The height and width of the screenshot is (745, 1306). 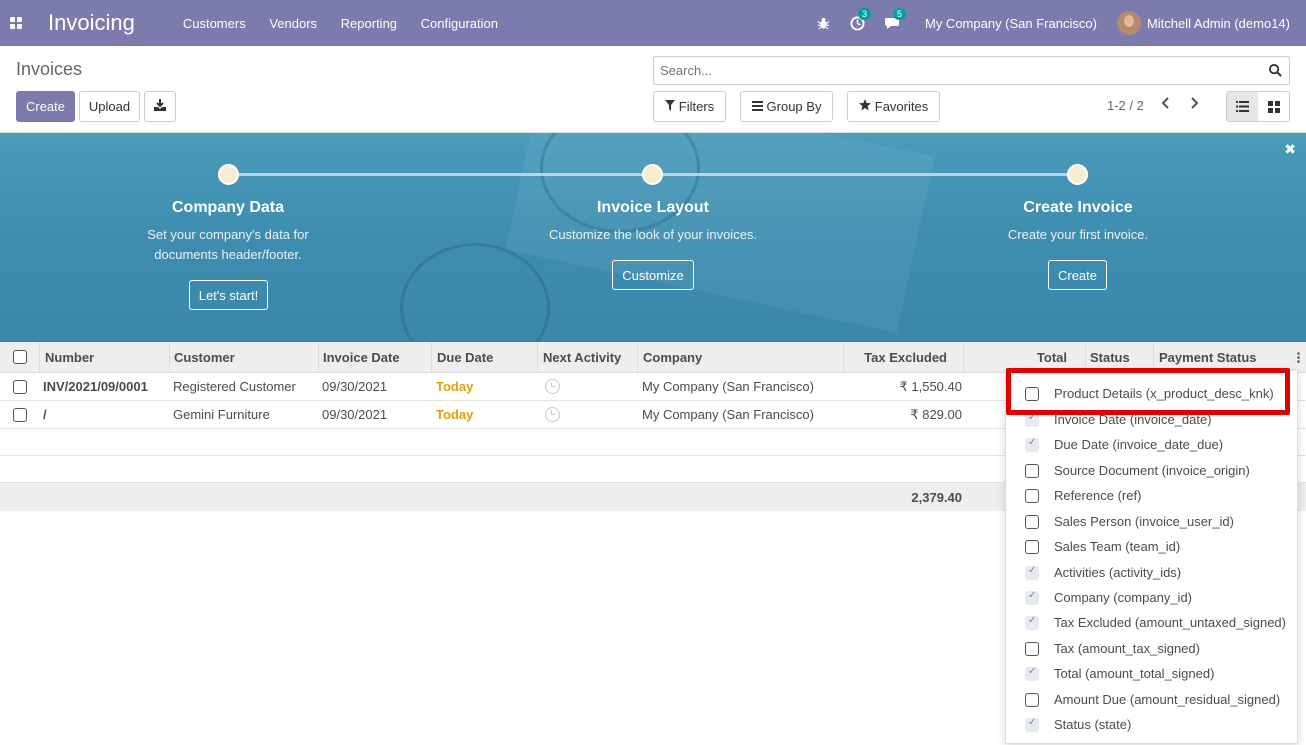 What do you see at coordinates (1144, 521) in the screenshot?
I see `optional-column-label: Sales Person (invoice_user_id)` at bounding box center [1144, 521].